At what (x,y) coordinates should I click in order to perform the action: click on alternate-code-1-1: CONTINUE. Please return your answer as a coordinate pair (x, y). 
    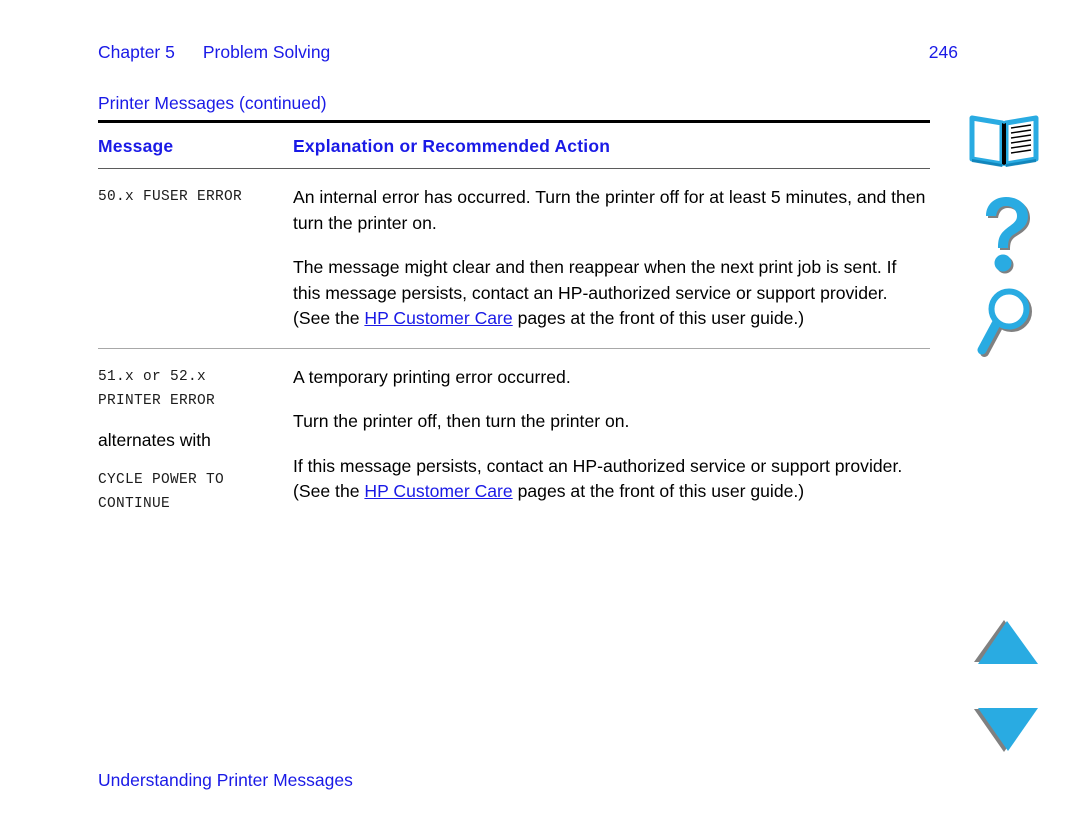
    Looking at the image, I should click on (134, 504).